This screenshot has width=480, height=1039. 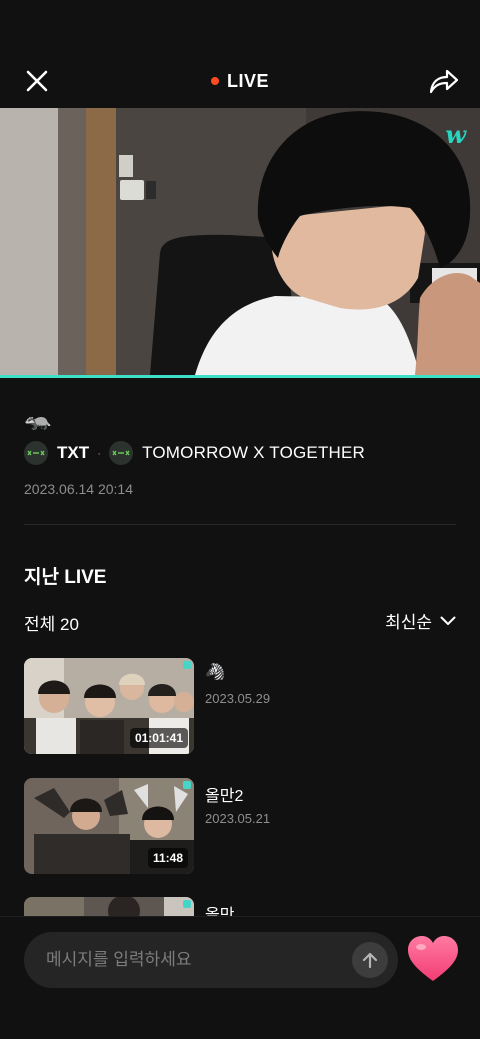 I want to click on duration-badge: 11:48, so click(x=167, y=858).